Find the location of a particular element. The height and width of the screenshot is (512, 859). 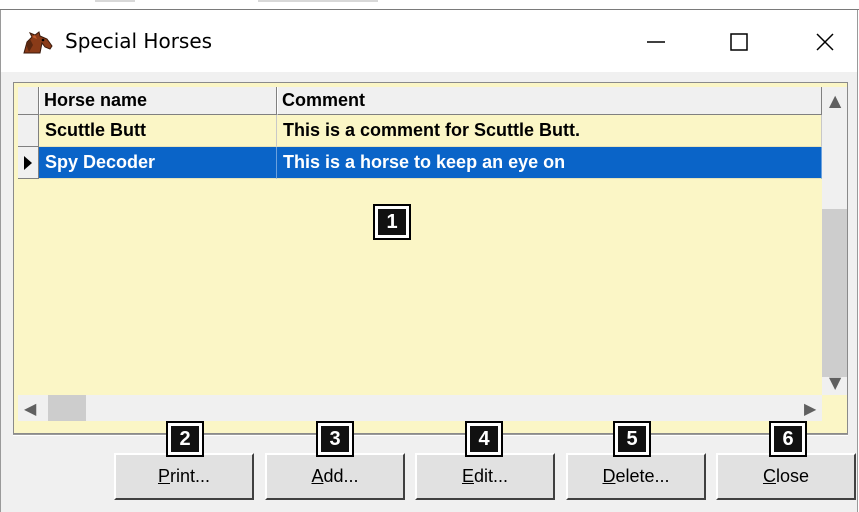

minimize-button is located at coordinates (656, 42).